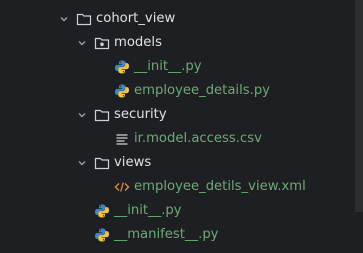  I want to click on tree-row-root-init: __init__.py, so click(177, 211).